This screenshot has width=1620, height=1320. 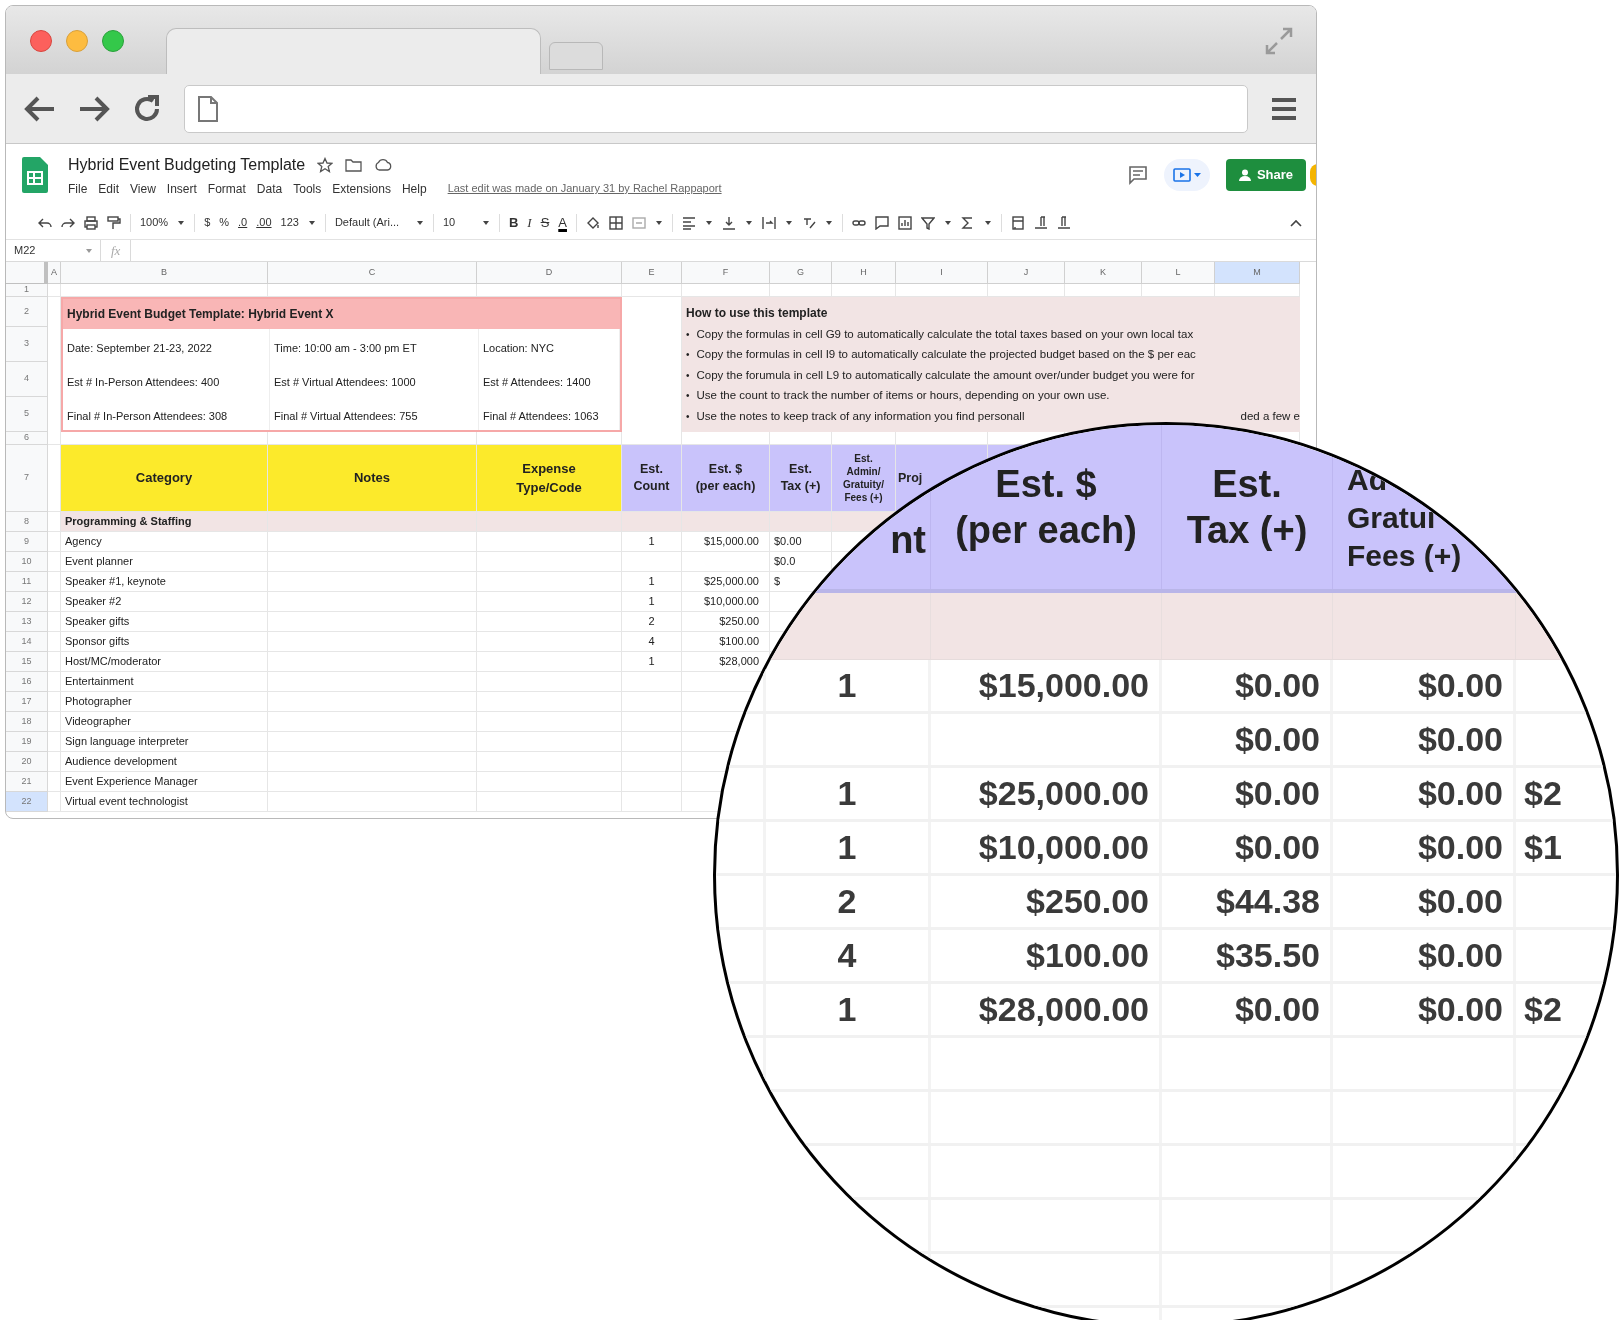 I want to click on cloud-icon, so click(x=383, y=164).